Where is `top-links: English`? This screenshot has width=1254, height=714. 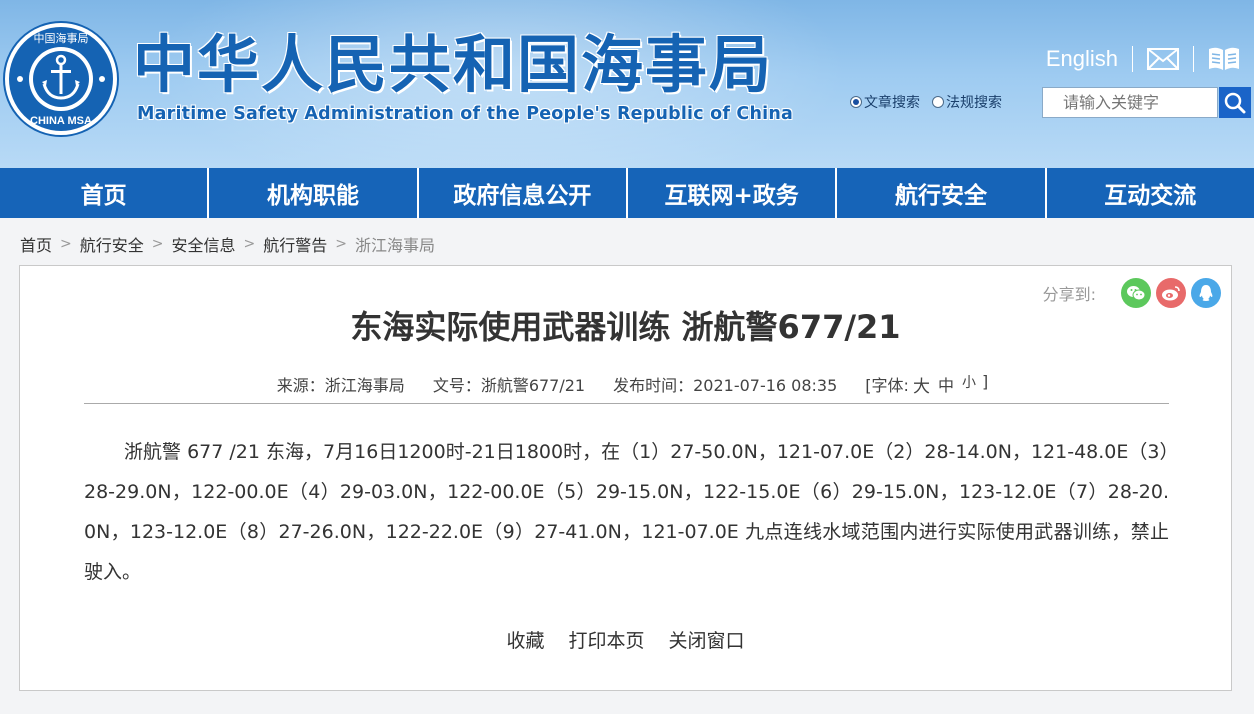 top-links: English is located at coordinates (1150, 59).